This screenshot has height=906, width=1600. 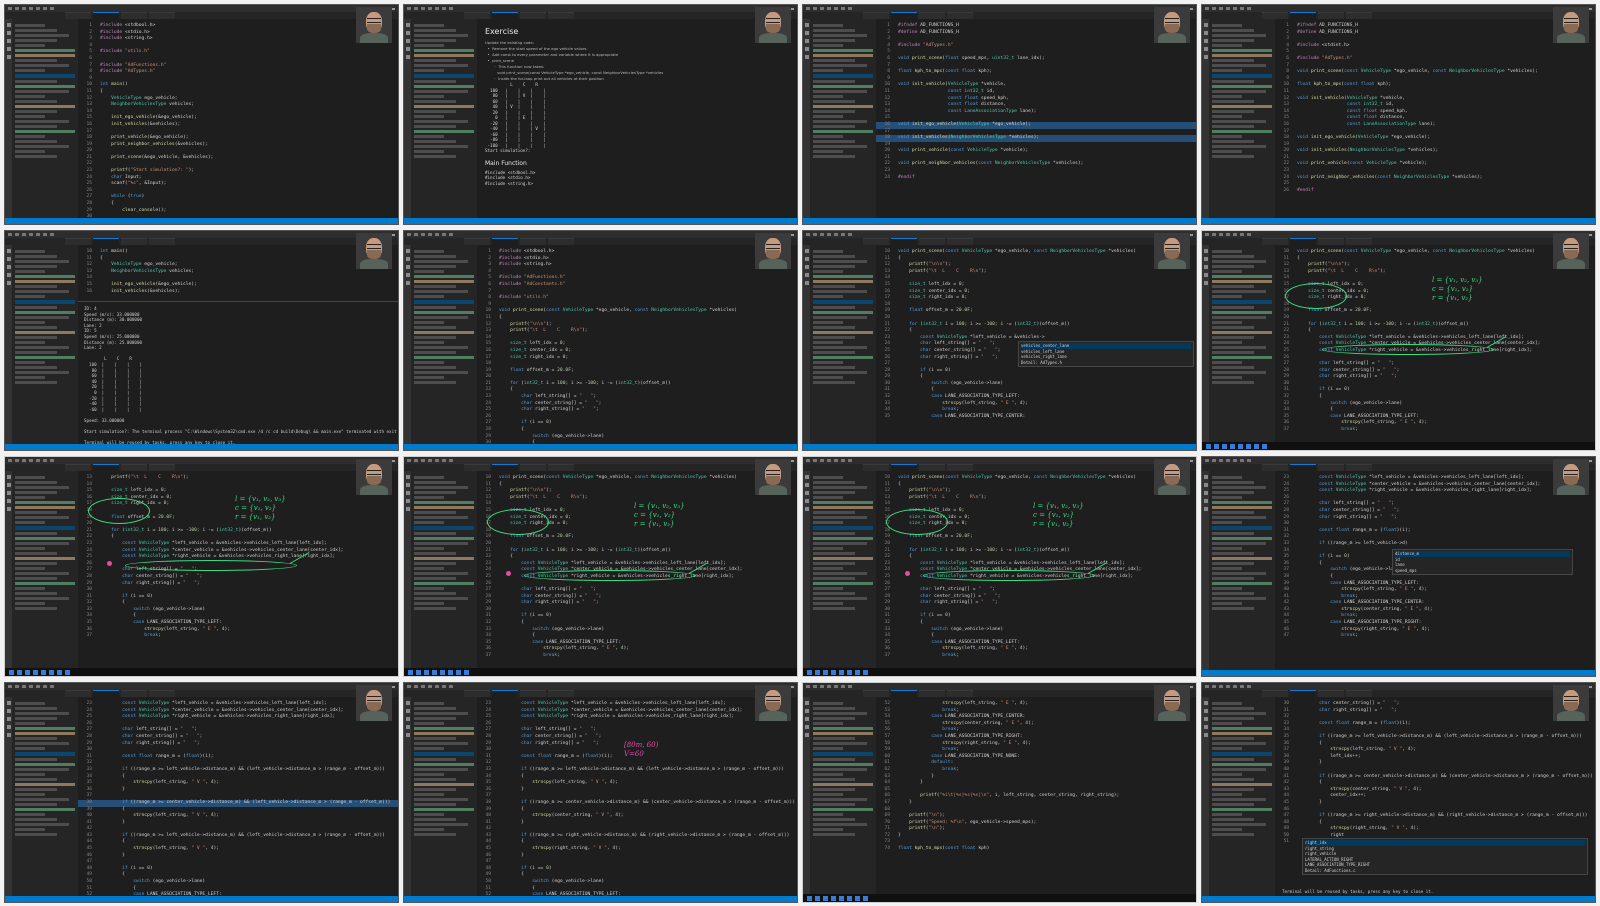 I want to click on code-line: 23 char left_string[] = " ";, so click(x=637, y=397).